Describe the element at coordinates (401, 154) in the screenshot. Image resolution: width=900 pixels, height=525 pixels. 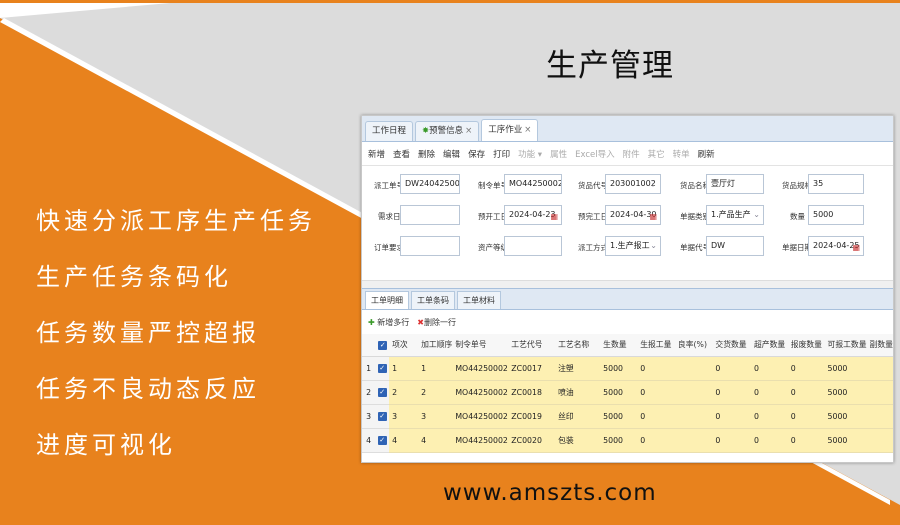
I see `view-button: 查看` at that location.